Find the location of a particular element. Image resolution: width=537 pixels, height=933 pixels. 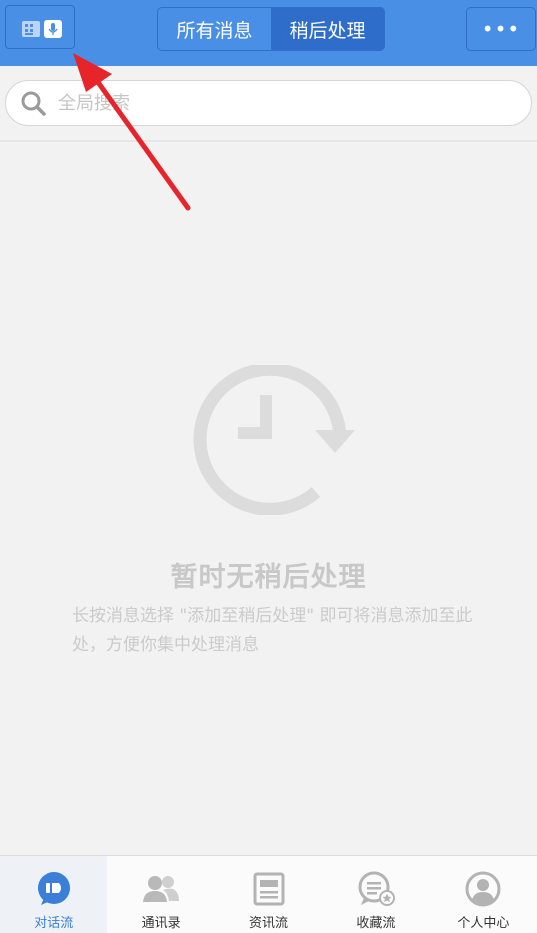

nav-item-favorites: 收藏流 is located at coordinates (375, 894).